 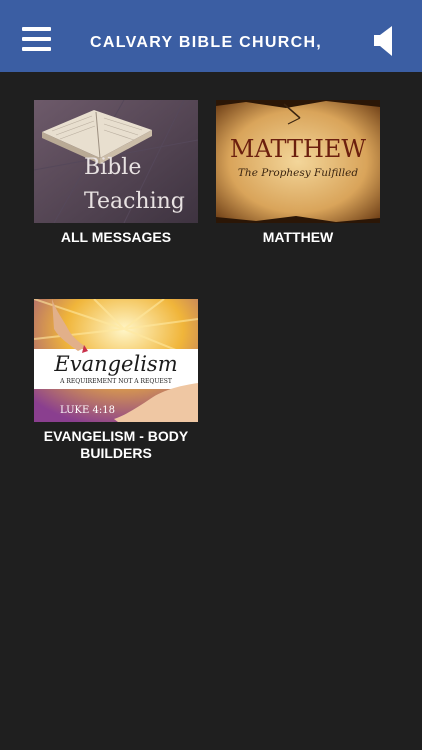 What do you see at coordinates (206, 42) in the screenshot?
I see `page-title: CALVARY BIBLE CHURCH,` at bounding box center [206, 42].